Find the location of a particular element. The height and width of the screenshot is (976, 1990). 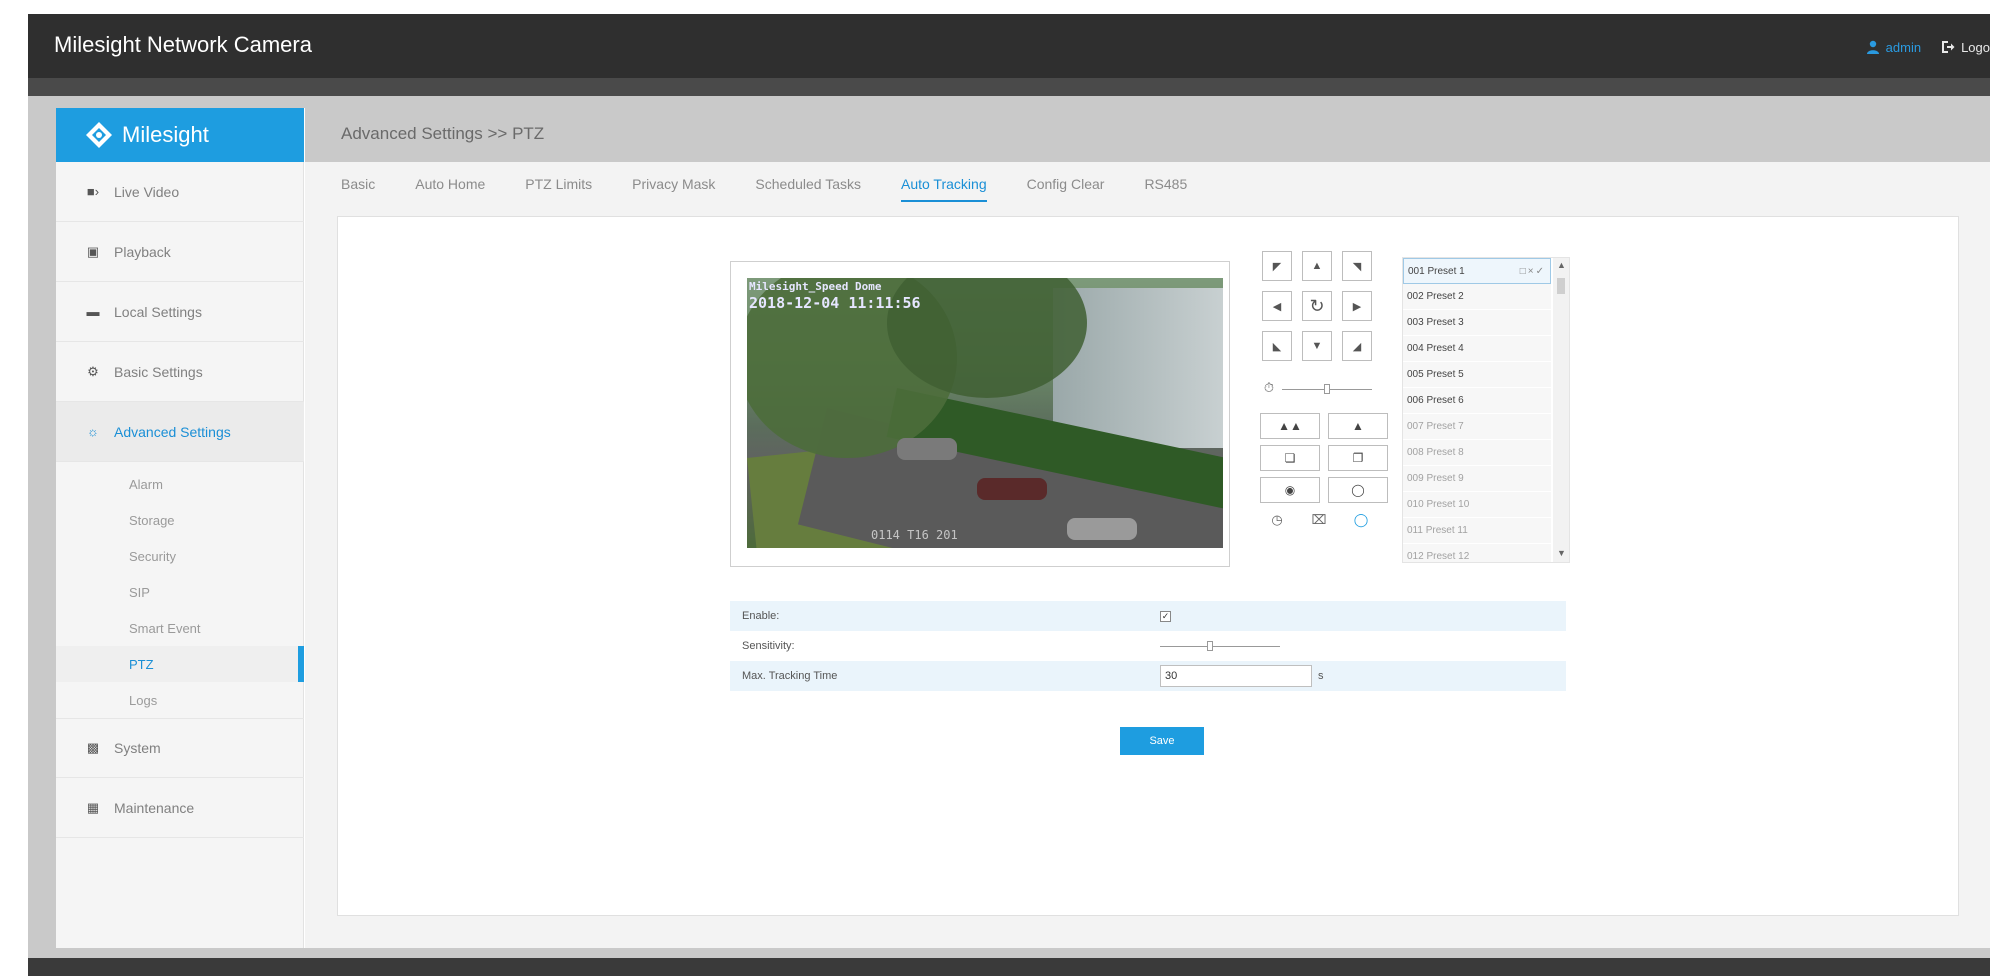

scroll-up-icon: ▲ is located at coordinates (1561, 265).